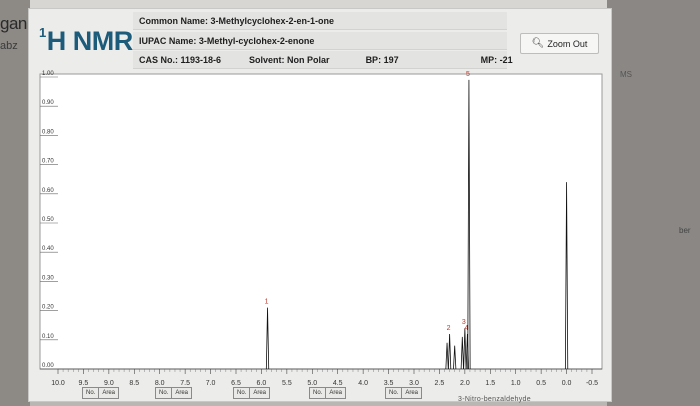 This screenshot has height=406, width=700. What do you see at coordinates (414, 383) in the screenshot?
I see `x-tick-label: 3.0` at bounding box center [414, 383].